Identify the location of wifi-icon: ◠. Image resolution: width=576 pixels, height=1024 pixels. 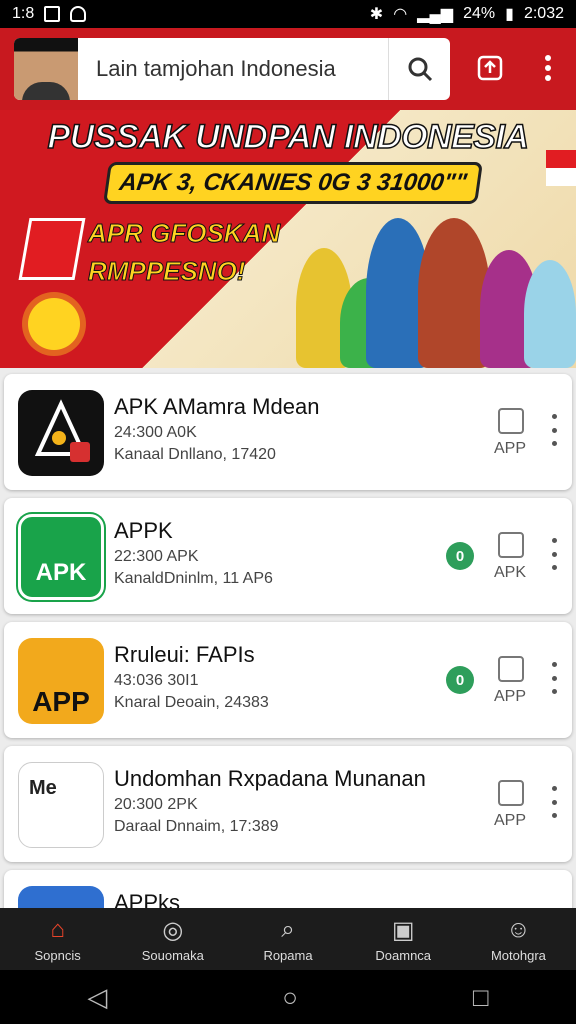
(400, 14).